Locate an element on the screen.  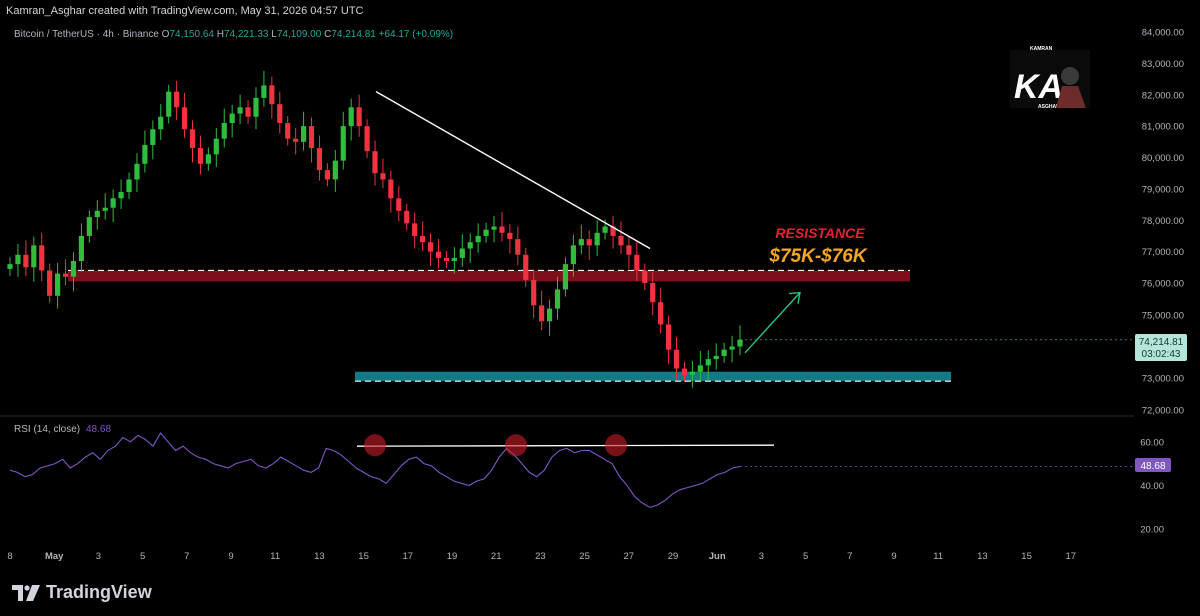
time-tick-label: 11 is located at coordinates (275, 556).